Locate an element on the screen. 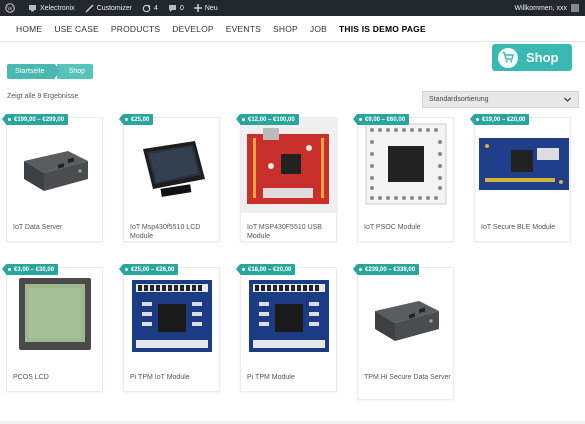  comment-icon is located at coordinates (172, 8).